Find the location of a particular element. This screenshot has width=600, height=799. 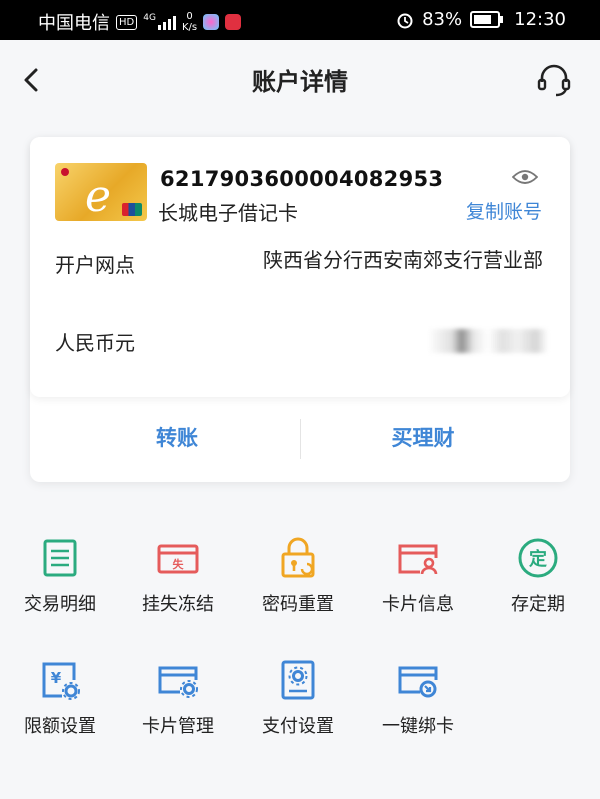

nav-header: 账户详情 is located at coordinates (300, 80).